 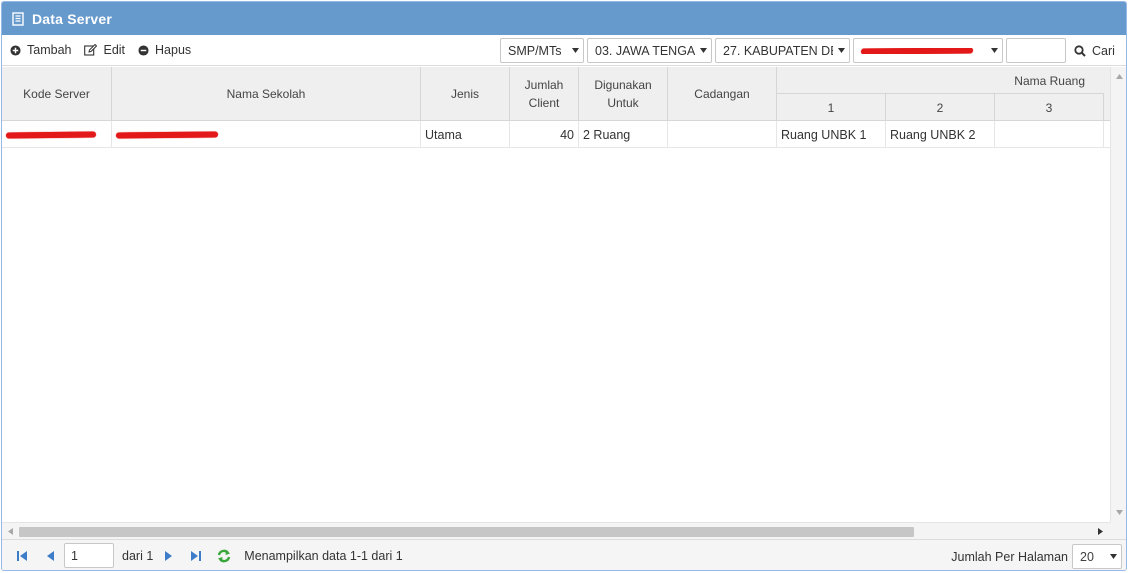 I want to click on scrollbar-corner, so click(x=1118, y=530).